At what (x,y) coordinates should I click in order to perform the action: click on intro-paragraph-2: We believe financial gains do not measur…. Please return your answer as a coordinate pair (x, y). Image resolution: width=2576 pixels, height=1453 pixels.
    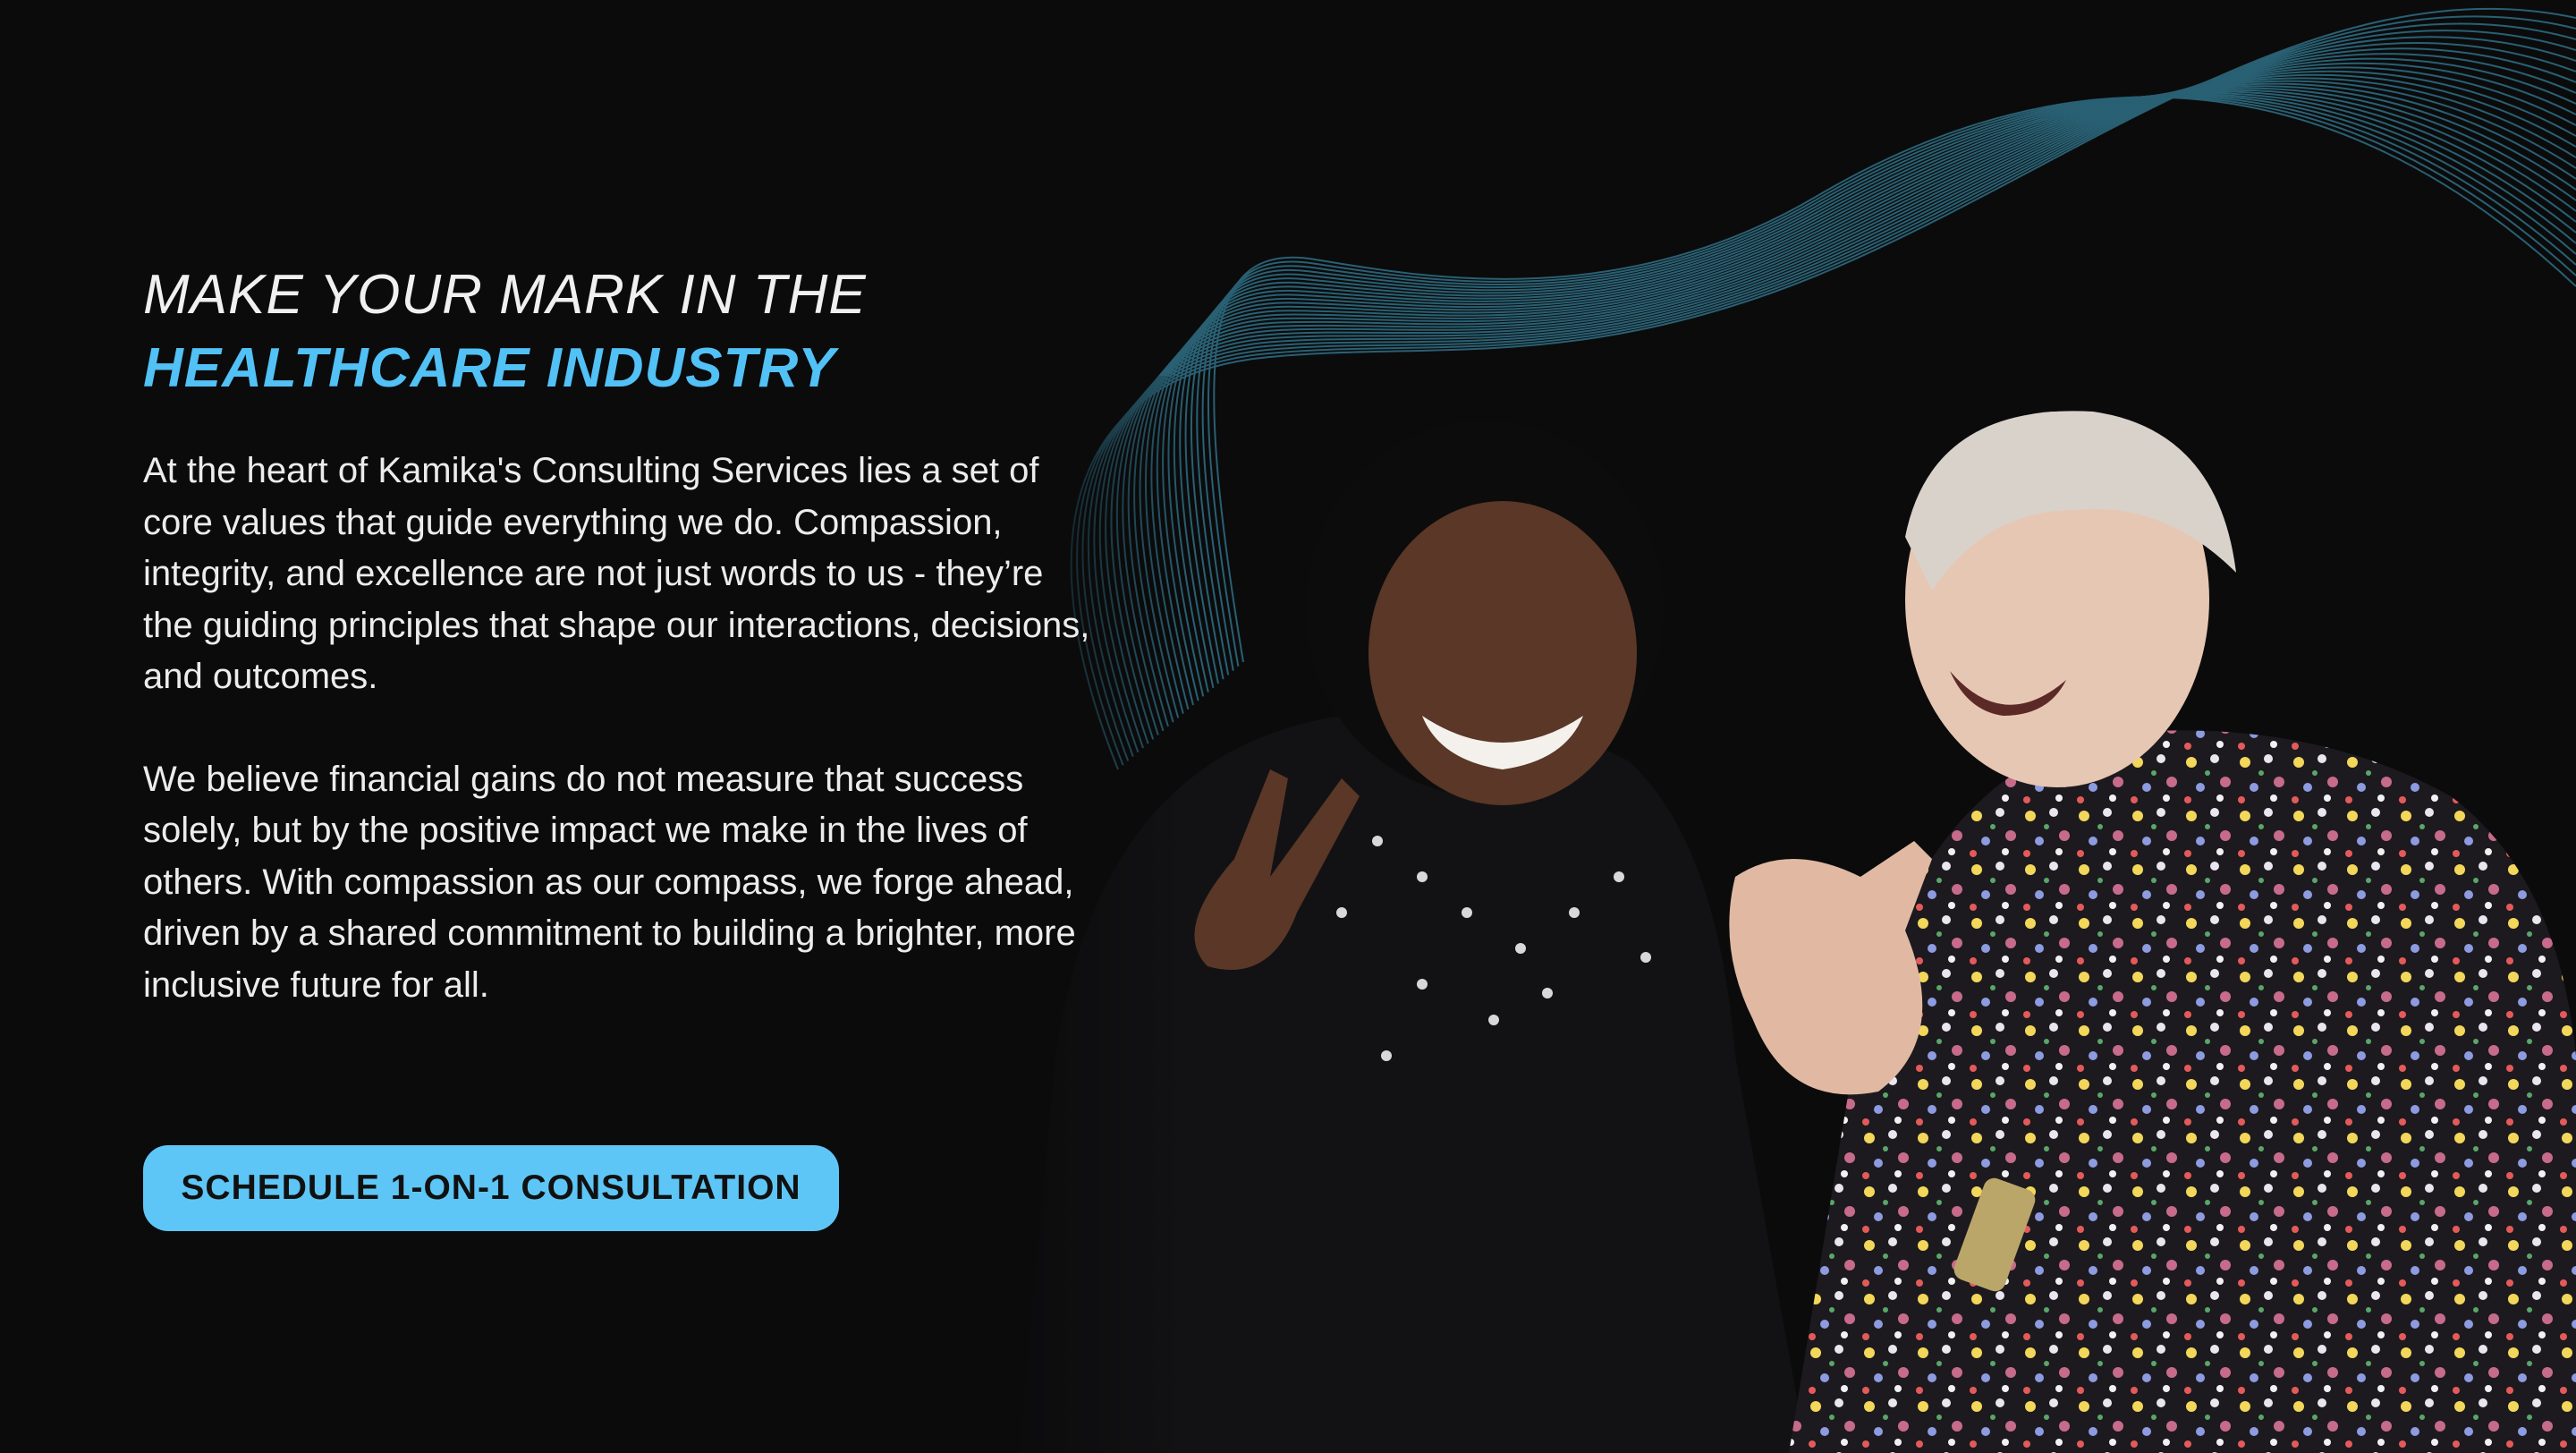
    Looking at the image, I should click on (609, 882).